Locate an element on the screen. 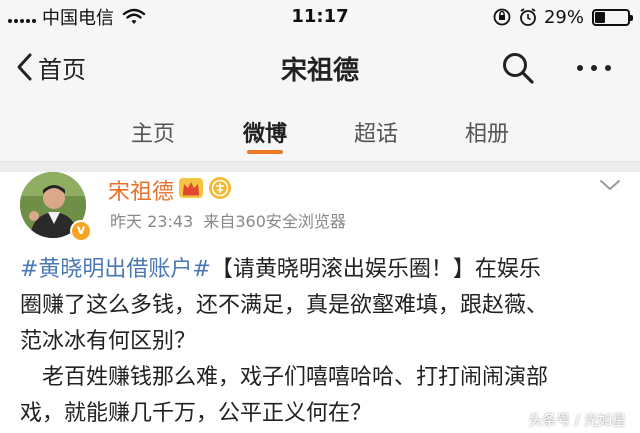  active-tab-indicator is located at coordinates (265, 152).